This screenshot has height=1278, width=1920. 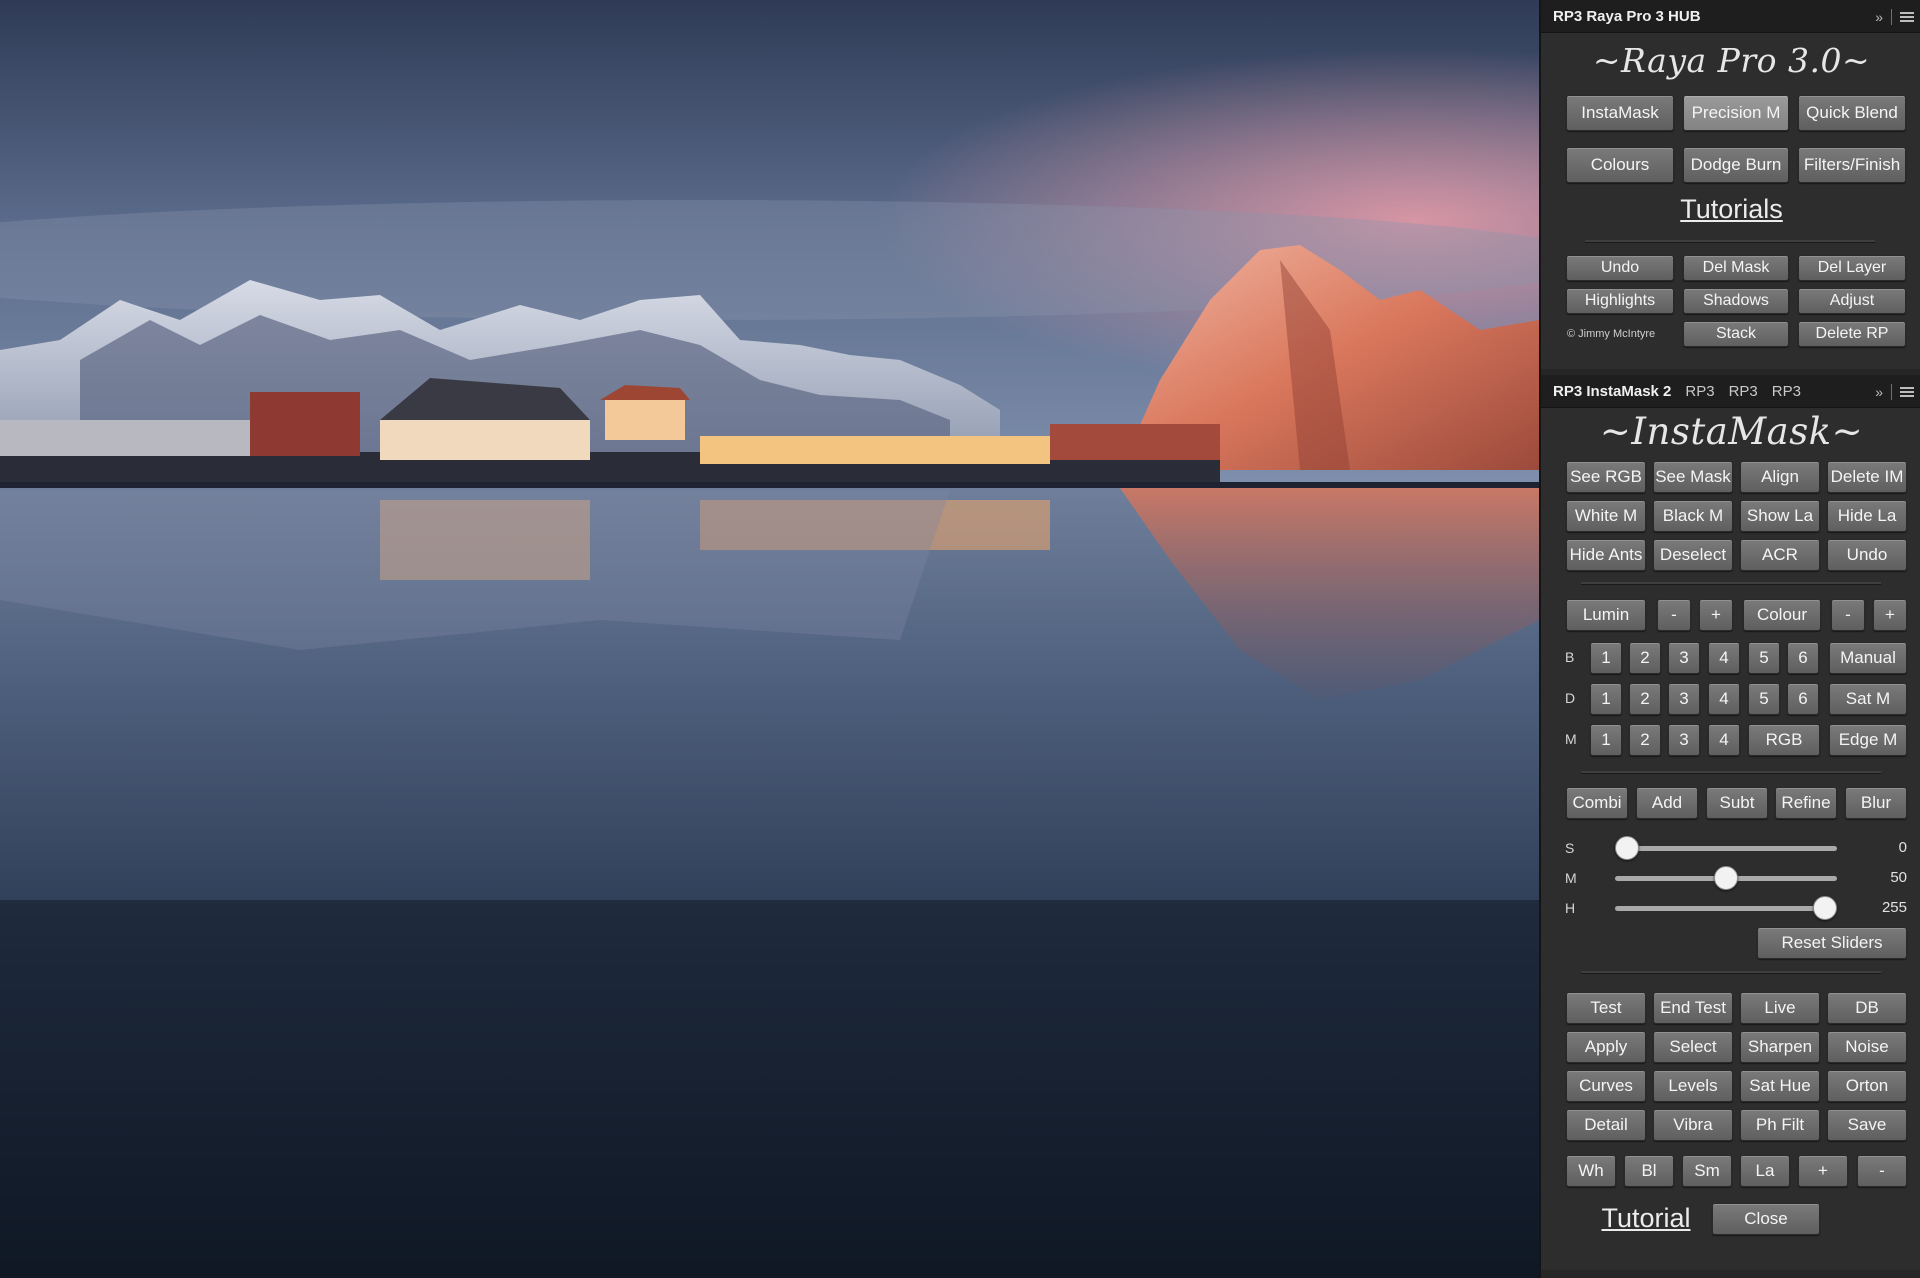 I want to click on manual-button: Manual, so click(x=1868, y=658).